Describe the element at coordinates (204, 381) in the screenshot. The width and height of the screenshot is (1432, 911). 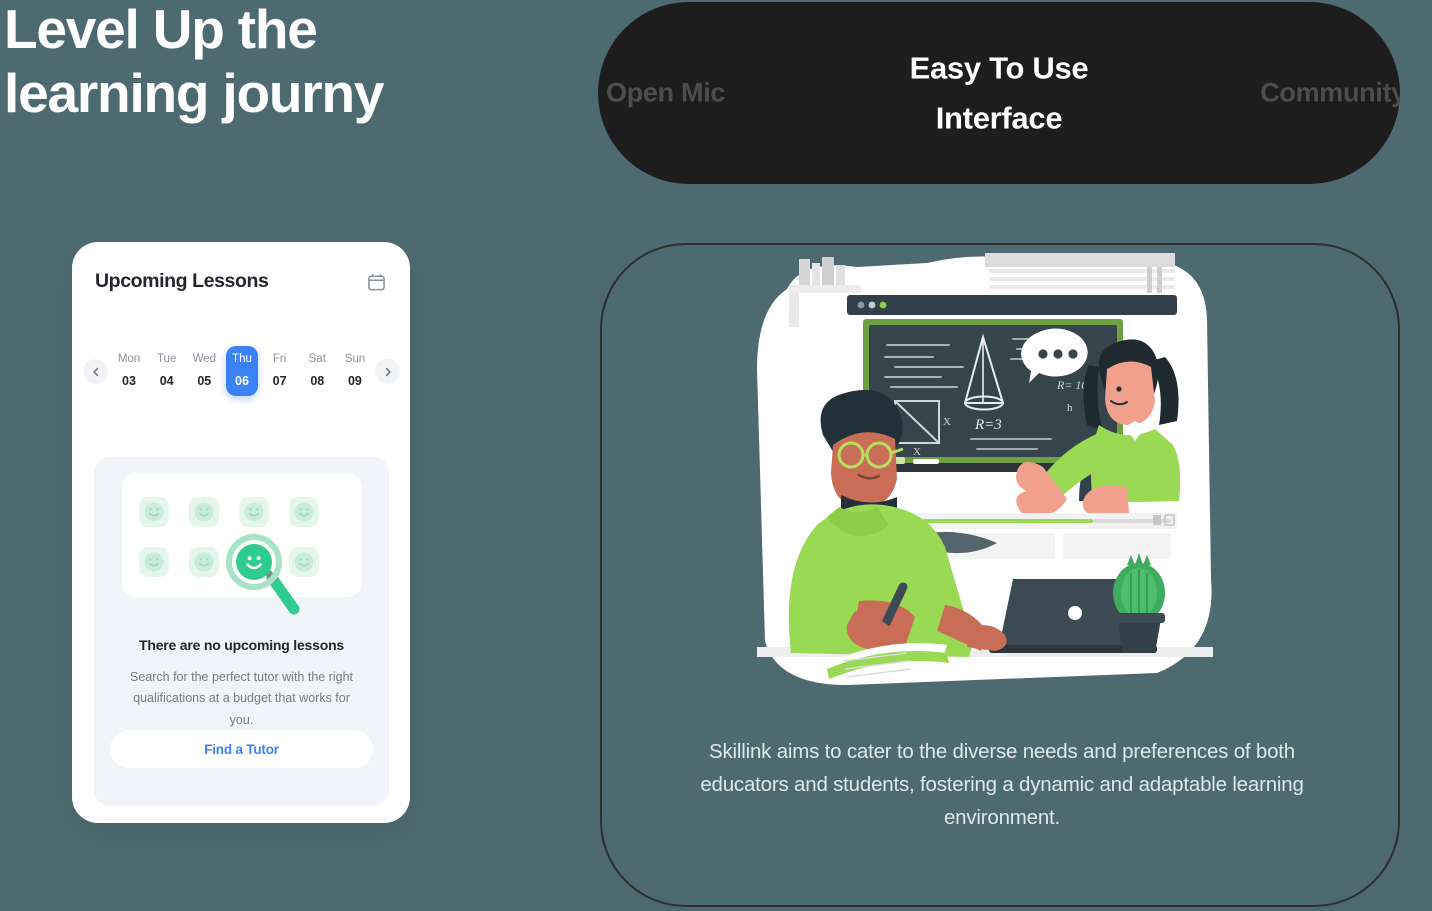
I see `day-number: 05` at that location.